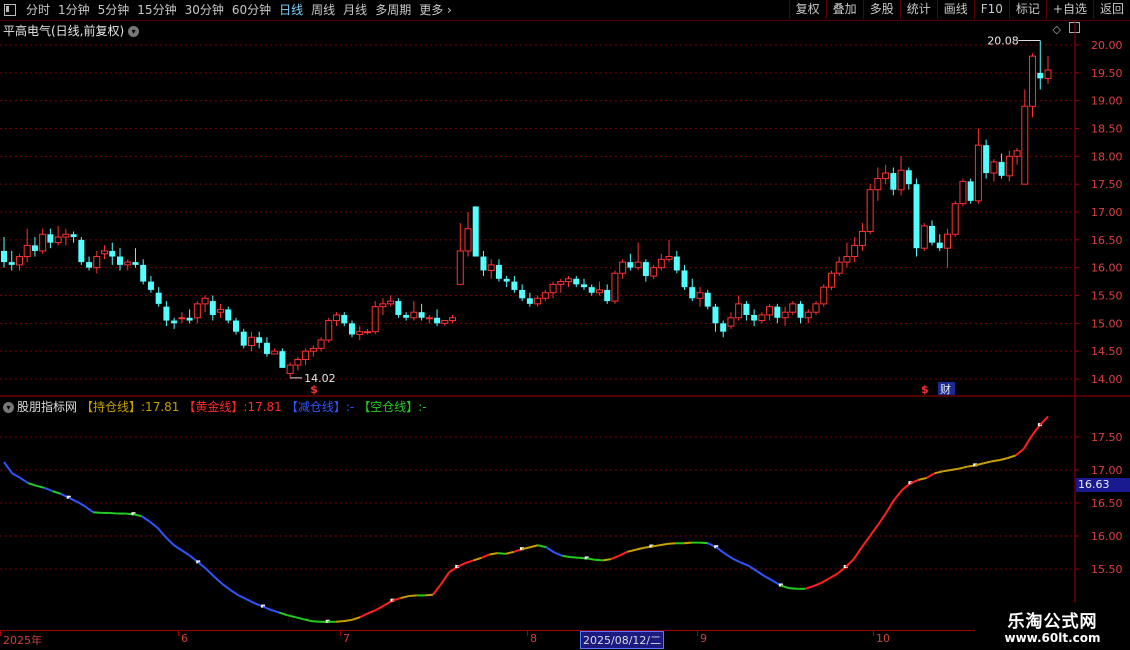  What do you see at coordinates (1107, 45) in the screenshot?
I see `price-tick-label-0: 20.00` at bounding box center [1107, 45].